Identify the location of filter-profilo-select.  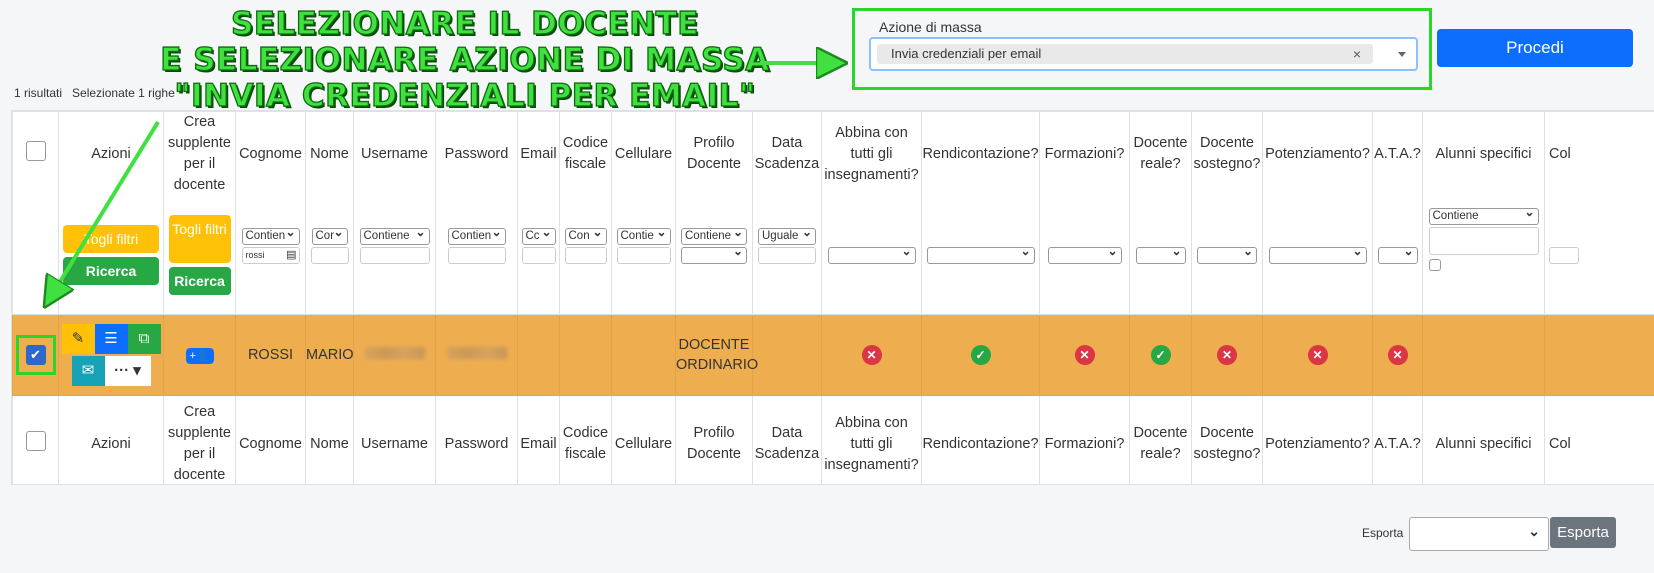
(714, 255).